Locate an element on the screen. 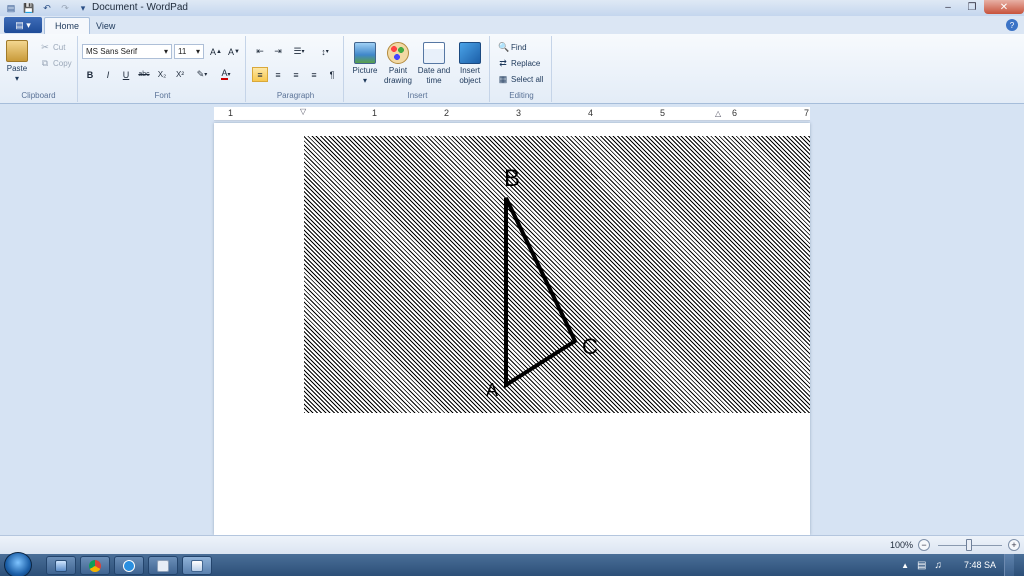 Image resolution: width=1024 pixels, height=576 pixels. chrome-icon is located at coordinates (95, 565).